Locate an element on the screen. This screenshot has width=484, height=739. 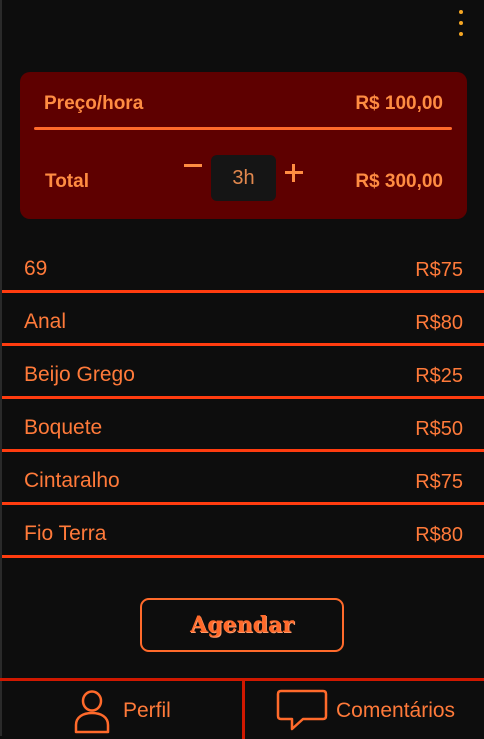
minus-icon is located at coordinates (193, 165).